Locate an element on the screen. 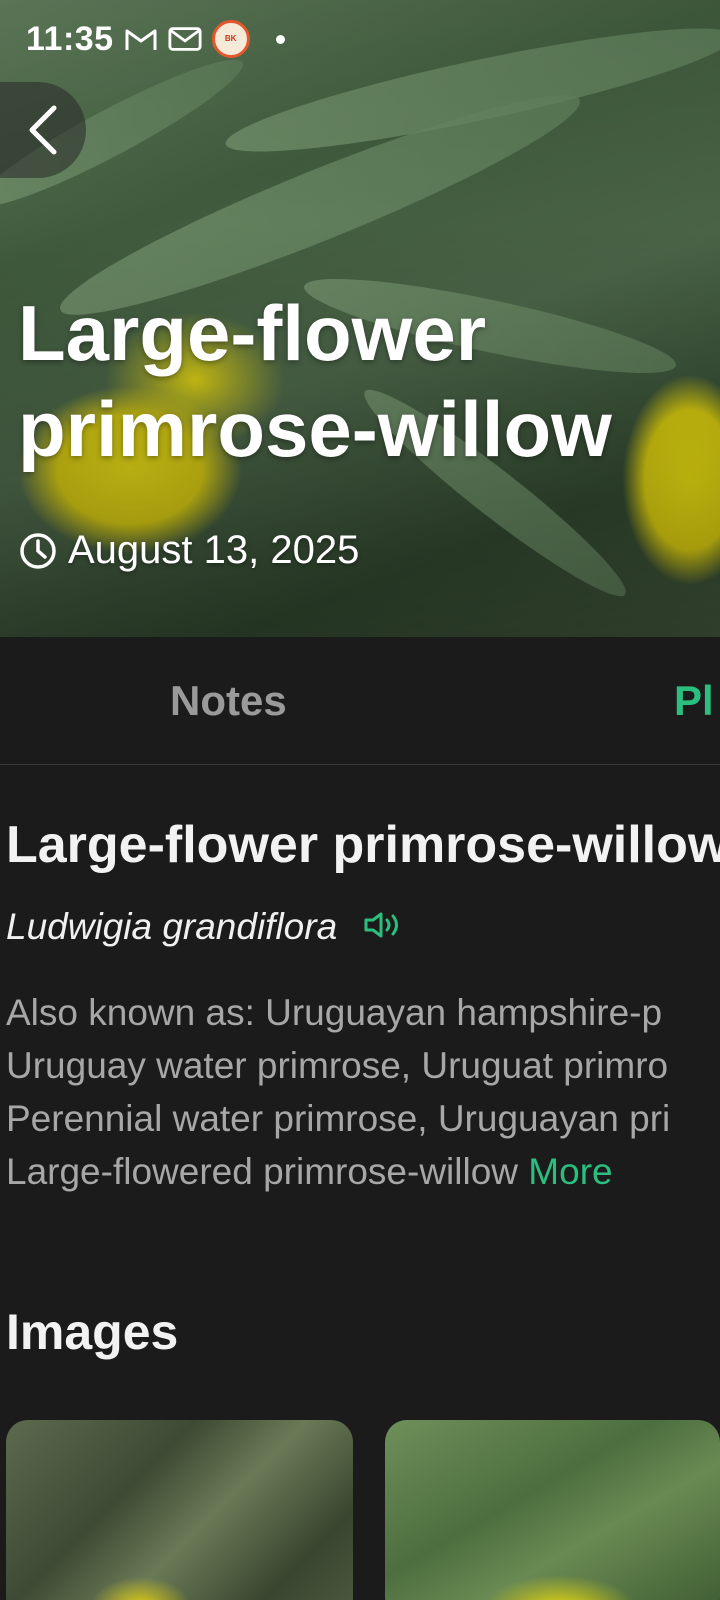  tab-bar: Notes Pl is located at coordinates (360, 701).